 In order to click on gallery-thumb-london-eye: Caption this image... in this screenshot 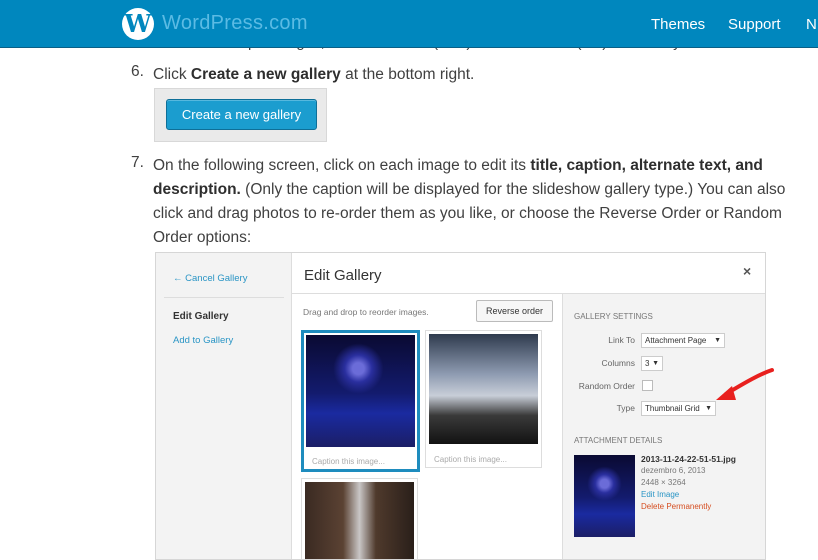, I will do `click(360, 401)`.